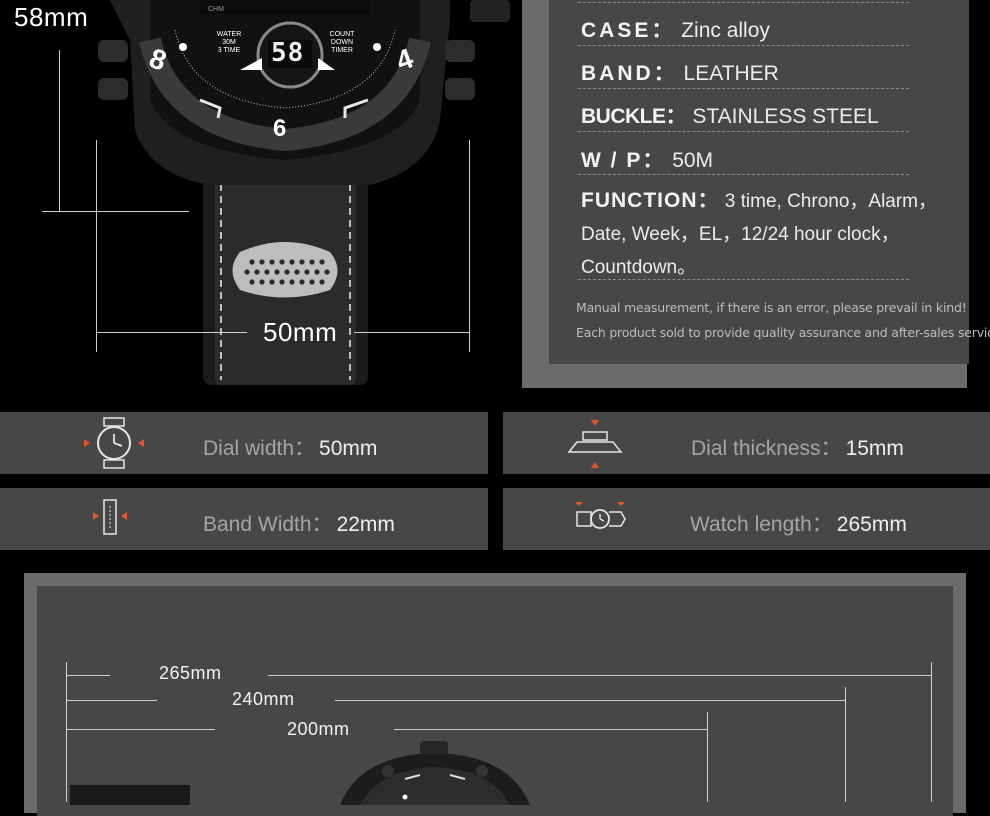  I want to click on dial-down-text: DOWN, so click(342, 42).